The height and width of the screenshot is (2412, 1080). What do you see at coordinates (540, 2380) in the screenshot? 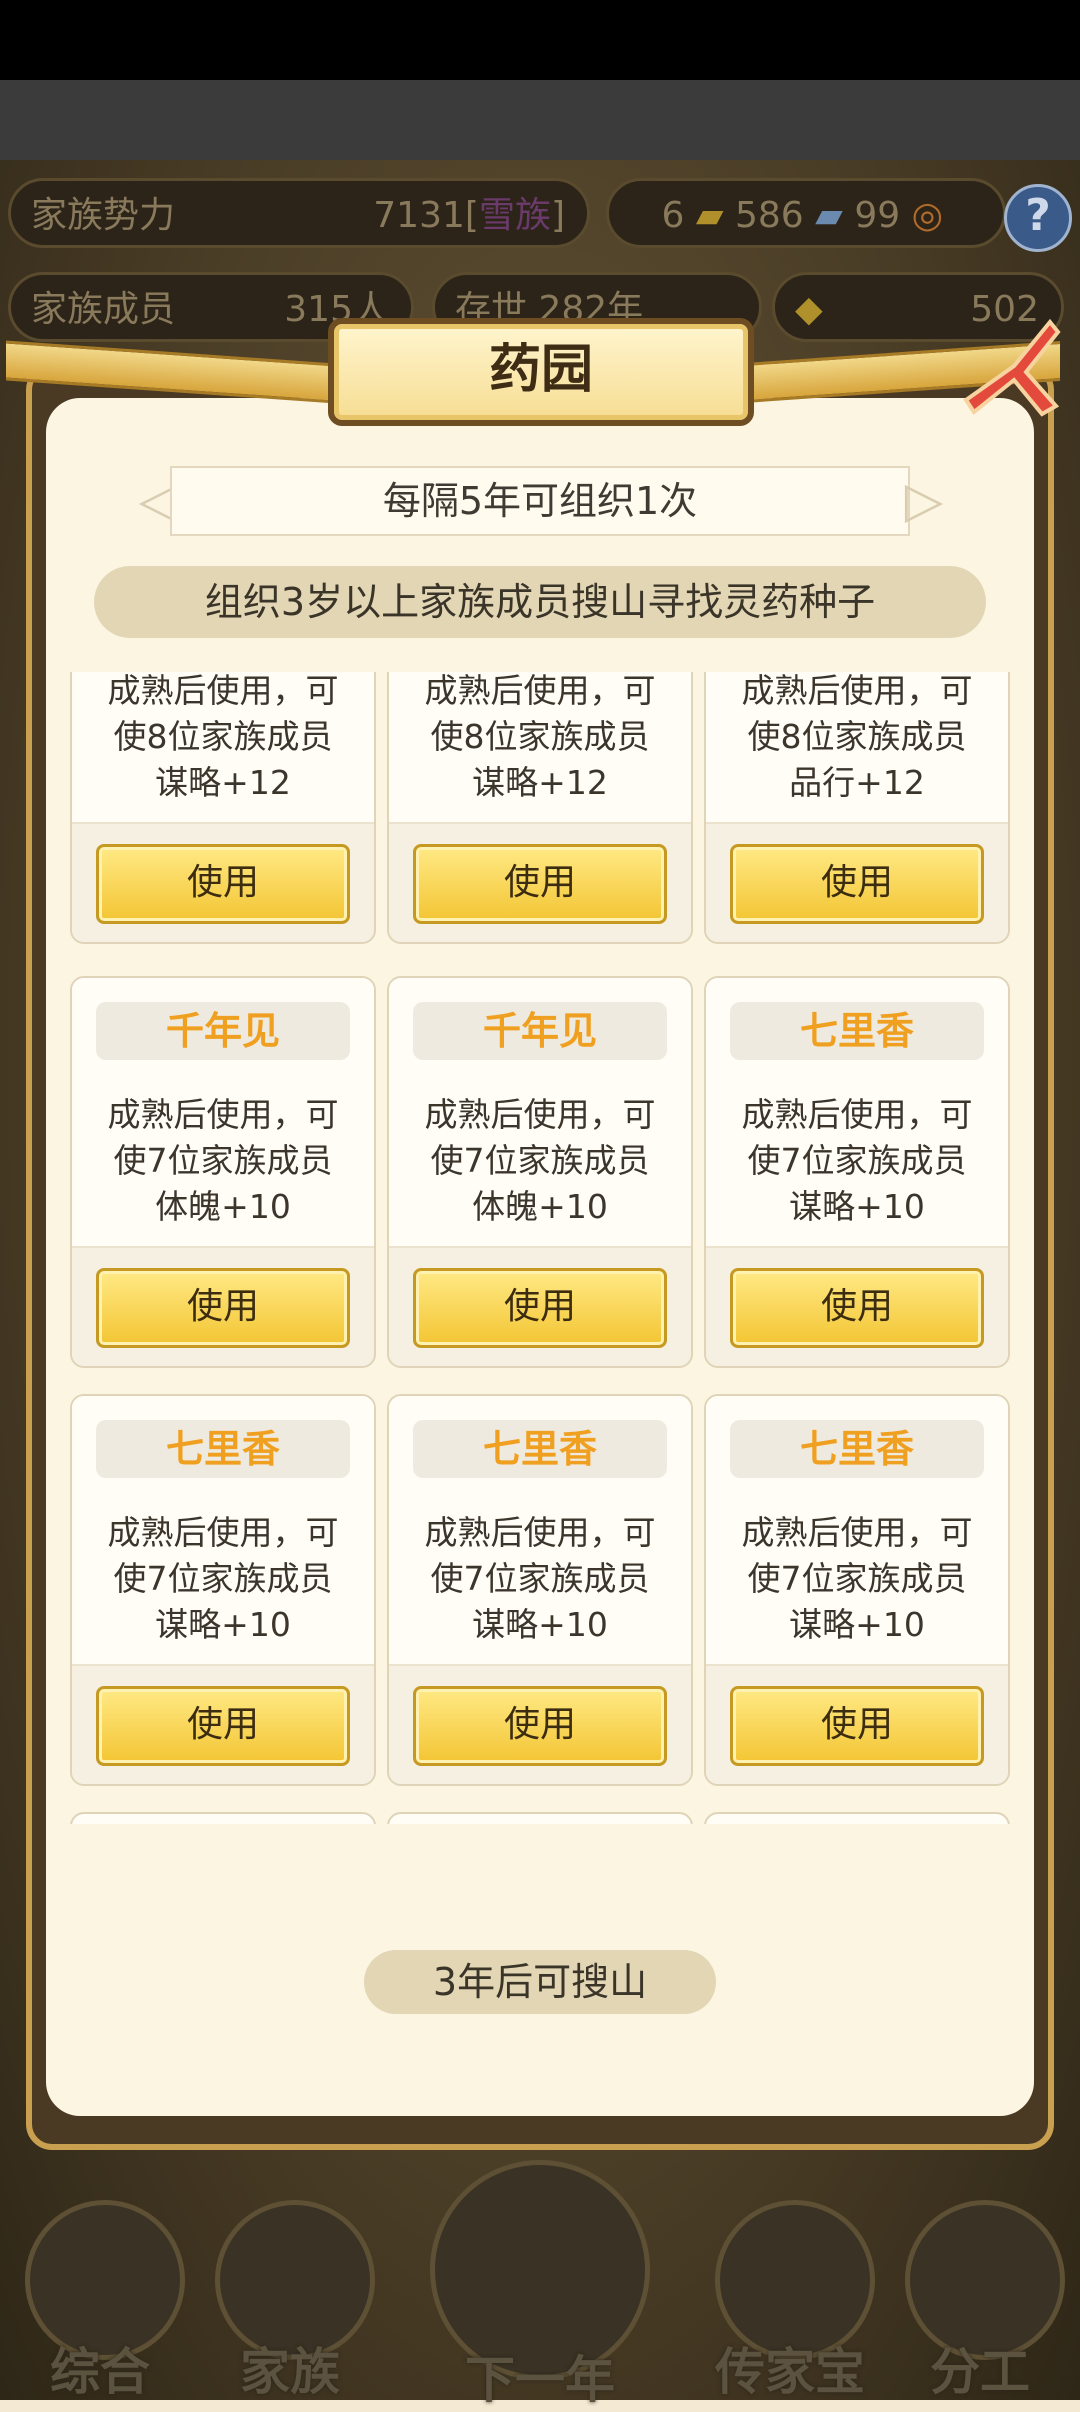
I see `nav-label: 下一年` at bounding box center [540, 2380].